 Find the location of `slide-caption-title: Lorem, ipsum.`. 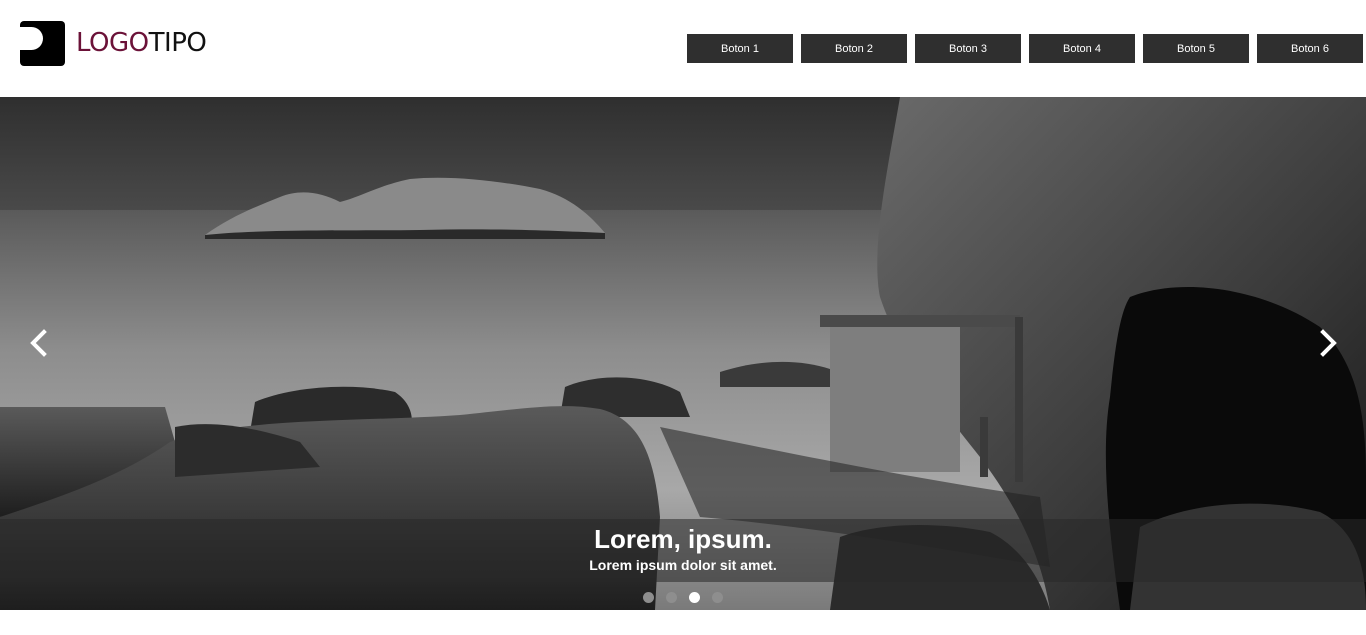

slide-caption-title: Lorem, ipsum. is located at coordinates (683, 539).